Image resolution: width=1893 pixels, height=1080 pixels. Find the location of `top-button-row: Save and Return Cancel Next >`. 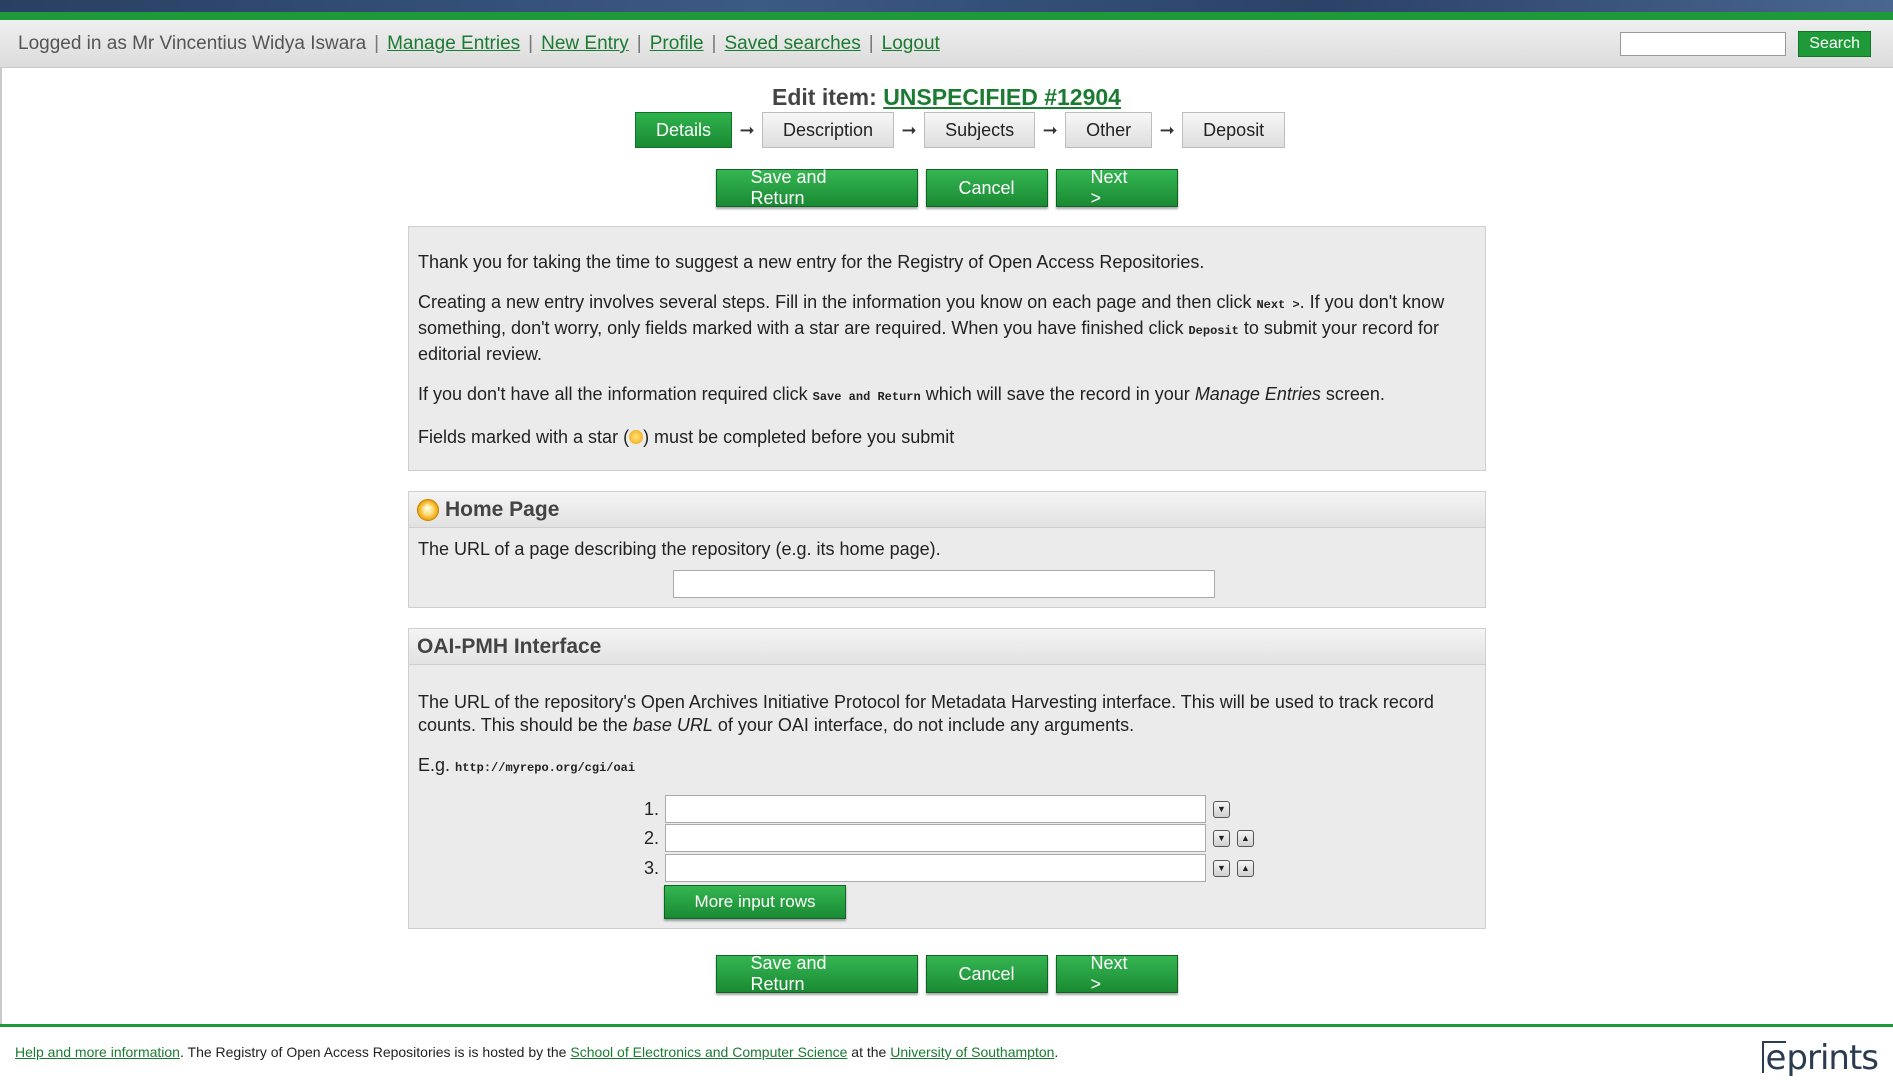

top-button-row: Save and Return Cancel Next > is located at coordinates (946, 187).